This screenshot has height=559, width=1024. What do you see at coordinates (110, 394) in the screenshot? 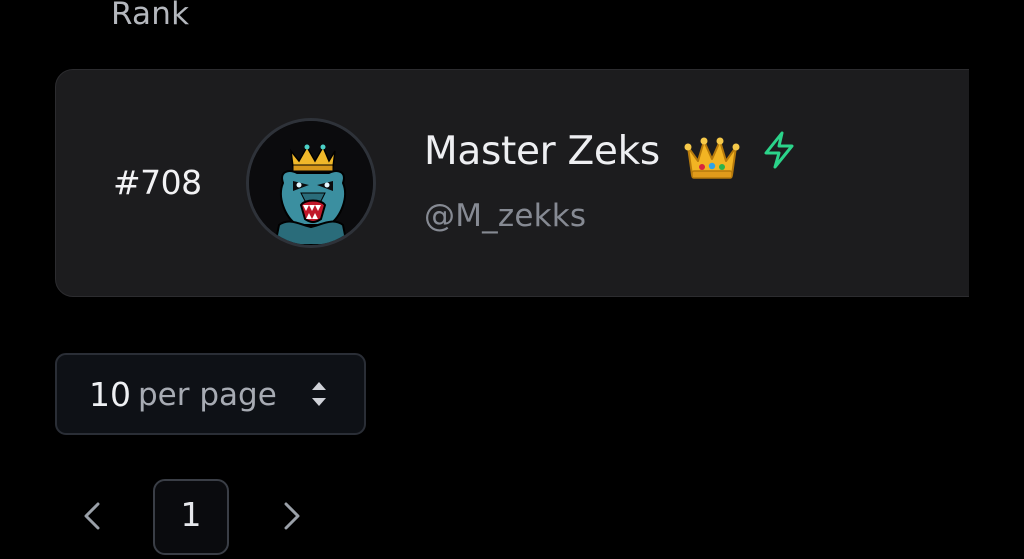
I see `per-page-value: 10` at bounding box center [110, 394].